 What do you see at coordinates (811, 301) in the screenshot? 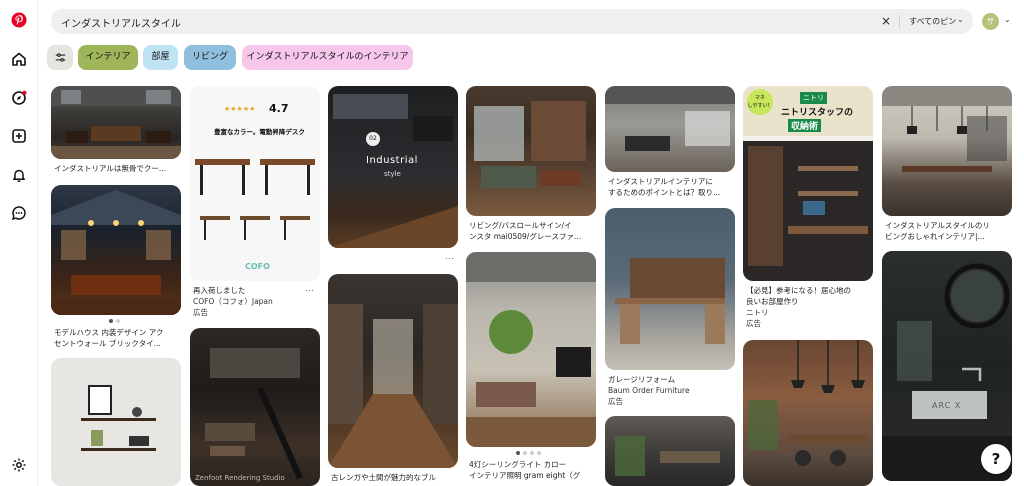
I see `pin-caption: 良いお部屋作り` at bounding box center [811, 301].